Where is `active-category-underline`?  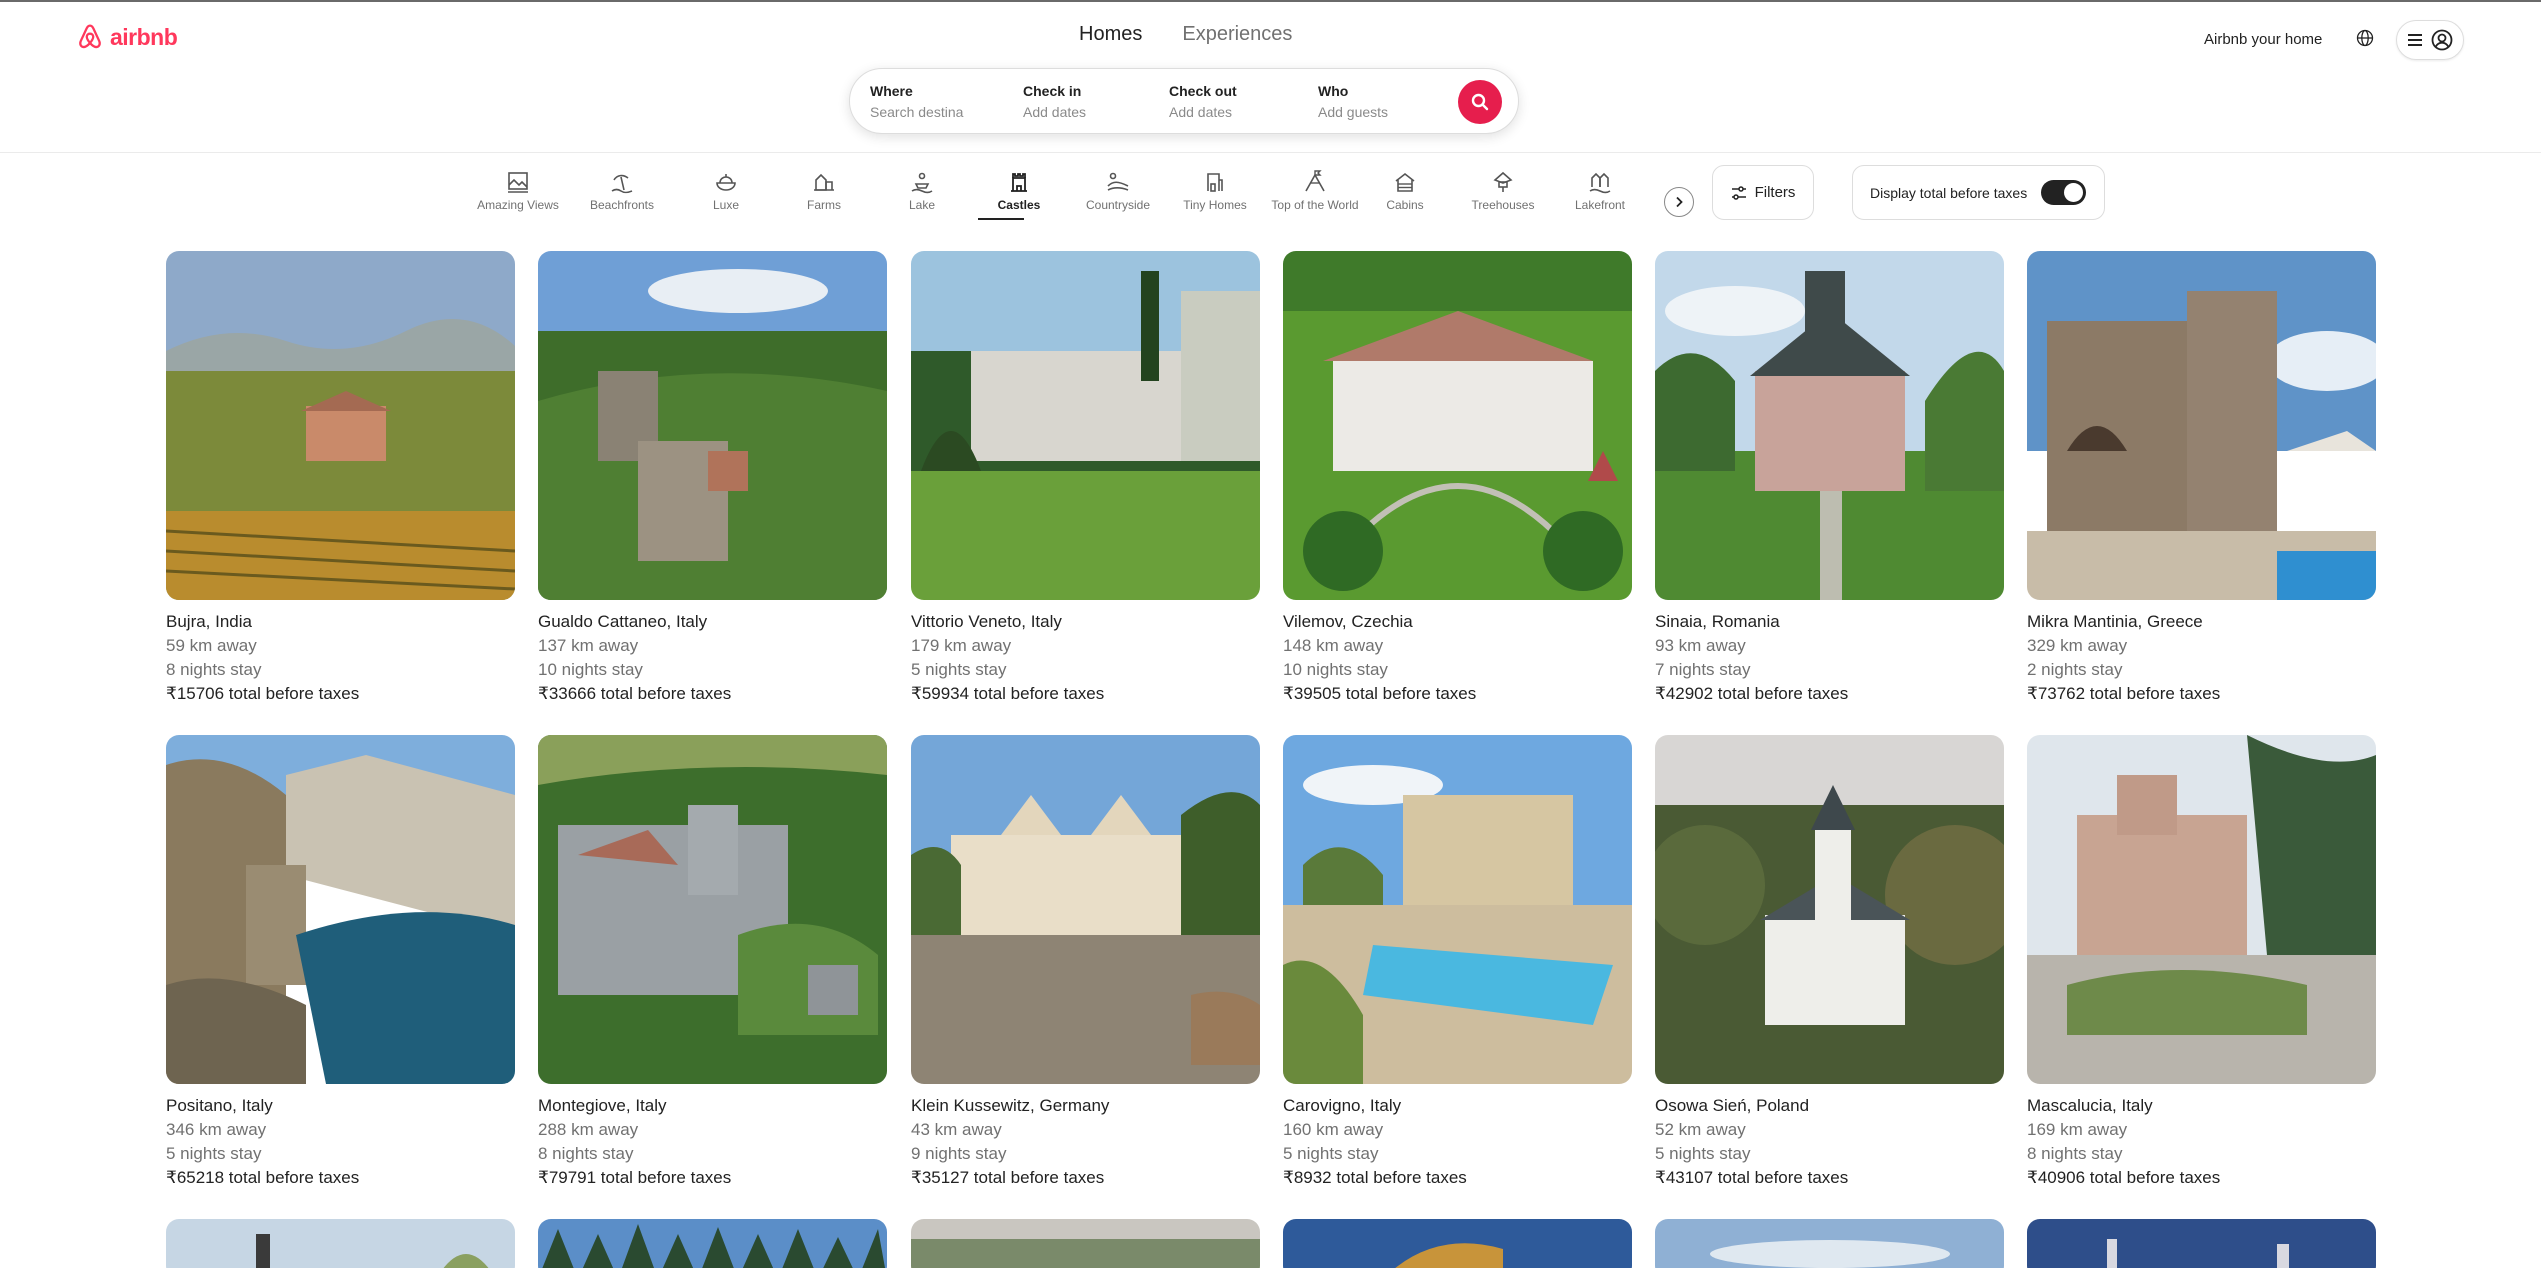 active-category-underline is located at coordinates (1001, 219).